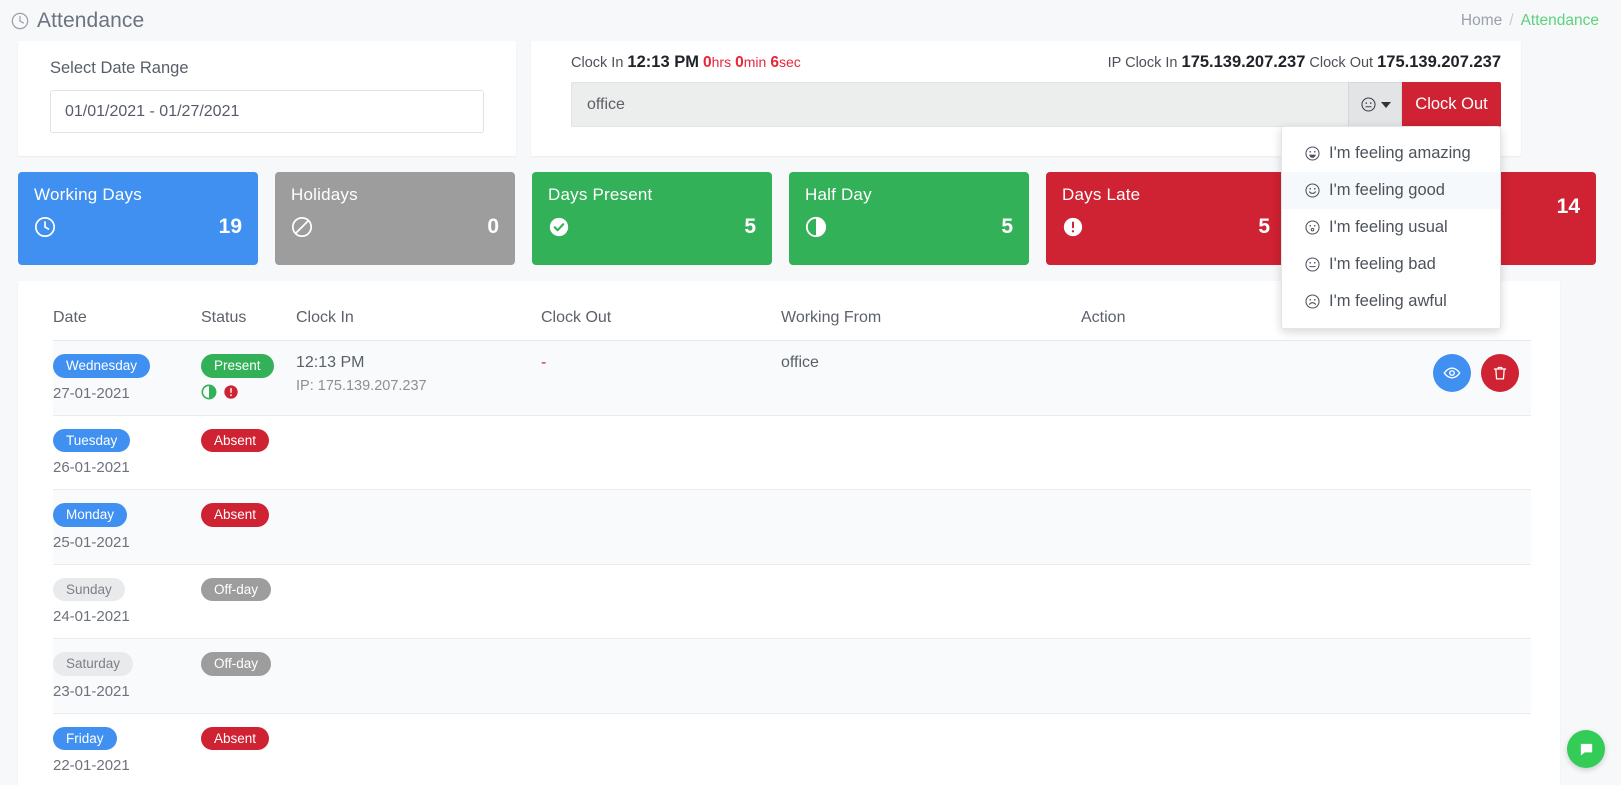 The height and width of the screenshot is (785, 1621). What do you see at coordinates (1382, 264) in the screenshot?
I see `mood-item-label: I'm feeling bad` at bounding box center [1382, 264].